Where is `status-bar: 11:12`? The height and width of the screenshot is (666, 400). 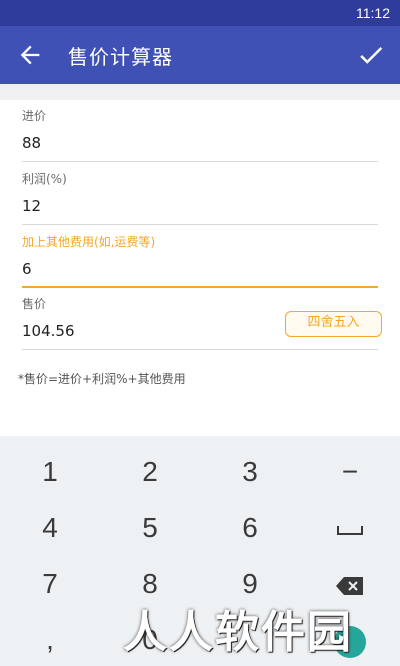
status-bar: 11:12 is located at coordinates (200, 13).